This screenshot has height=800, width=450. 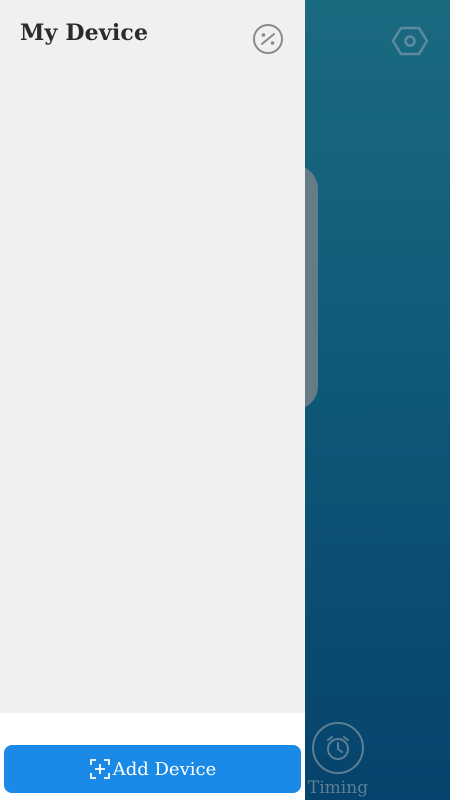 I want to click on add-device-label: Add Device, so click(x=164, y=769).